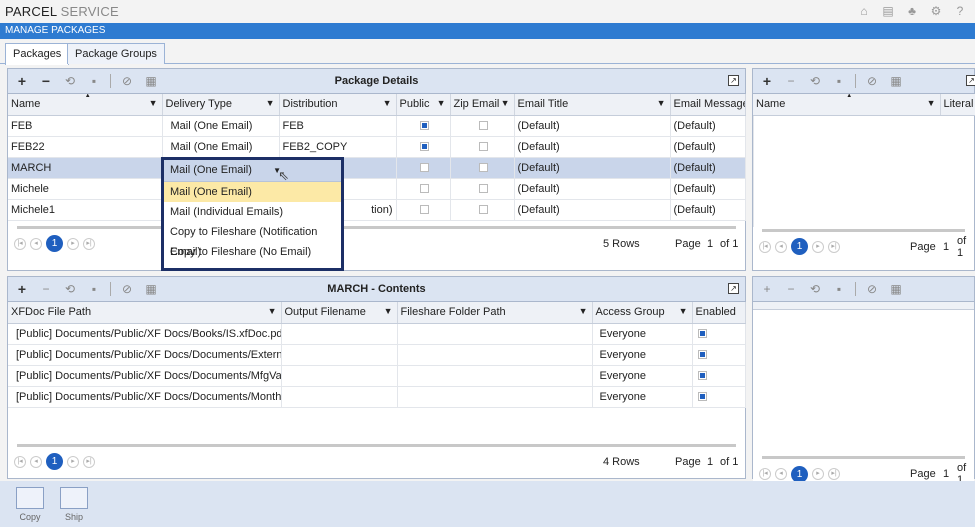 This screenshot has height=527, width=975. I want to click on cell-delivery: Mail (One Email), so click(221, 126).